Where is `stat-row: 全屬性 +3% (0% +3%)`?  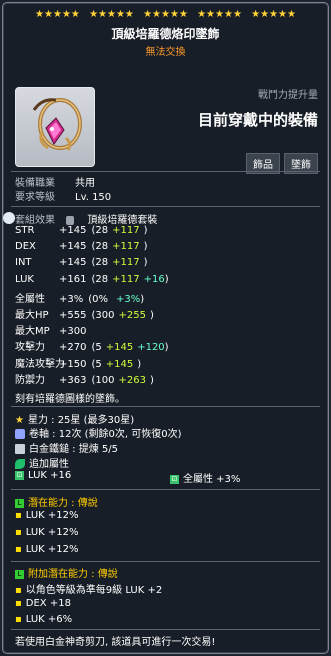
stat-row: 全屬性 +3% (0% +3%) is located at coordinates (79, 297).